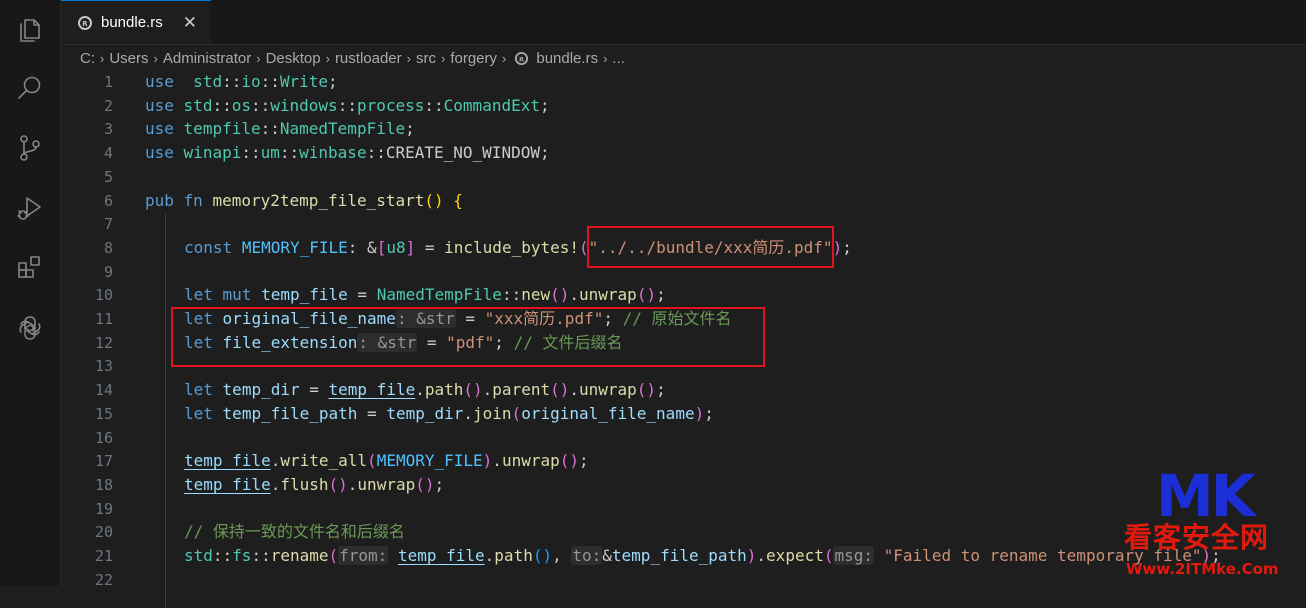 The height and width of the screenshot is (608, 1306). Describe the element at coordinates (103, 437) in the screenshot. I see `line-number: 16` at that location.